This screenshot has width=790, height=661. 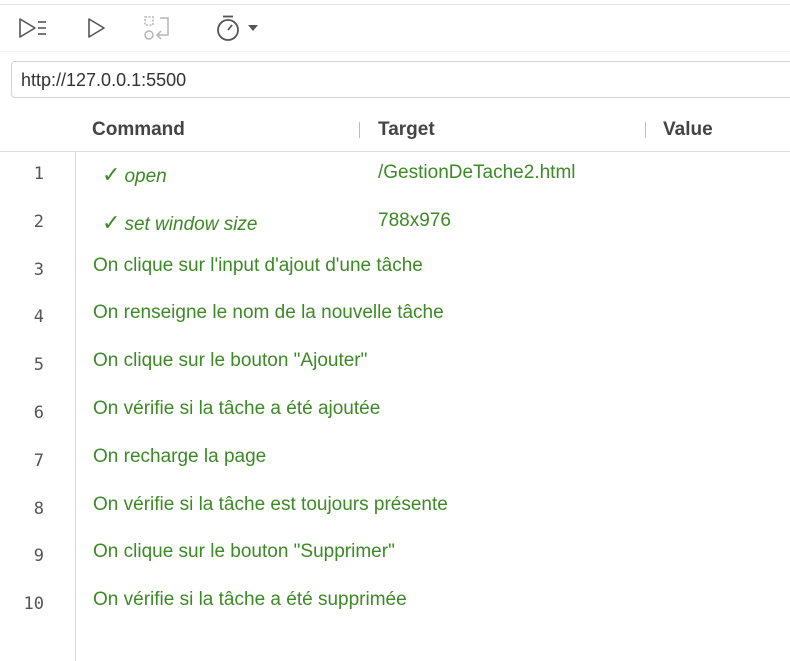 I want to click on run-current-test-button, so click(x=96, y=28).